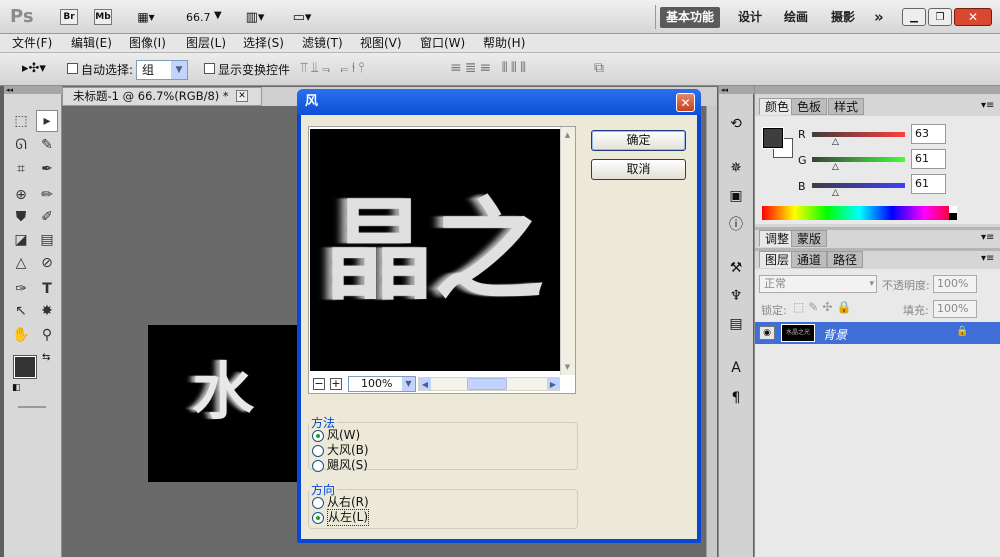 The image size is (1000, 557). Describe the element at coordinates (711, 331) in the screenshot. I see `vertical-scrollbar` at that location.